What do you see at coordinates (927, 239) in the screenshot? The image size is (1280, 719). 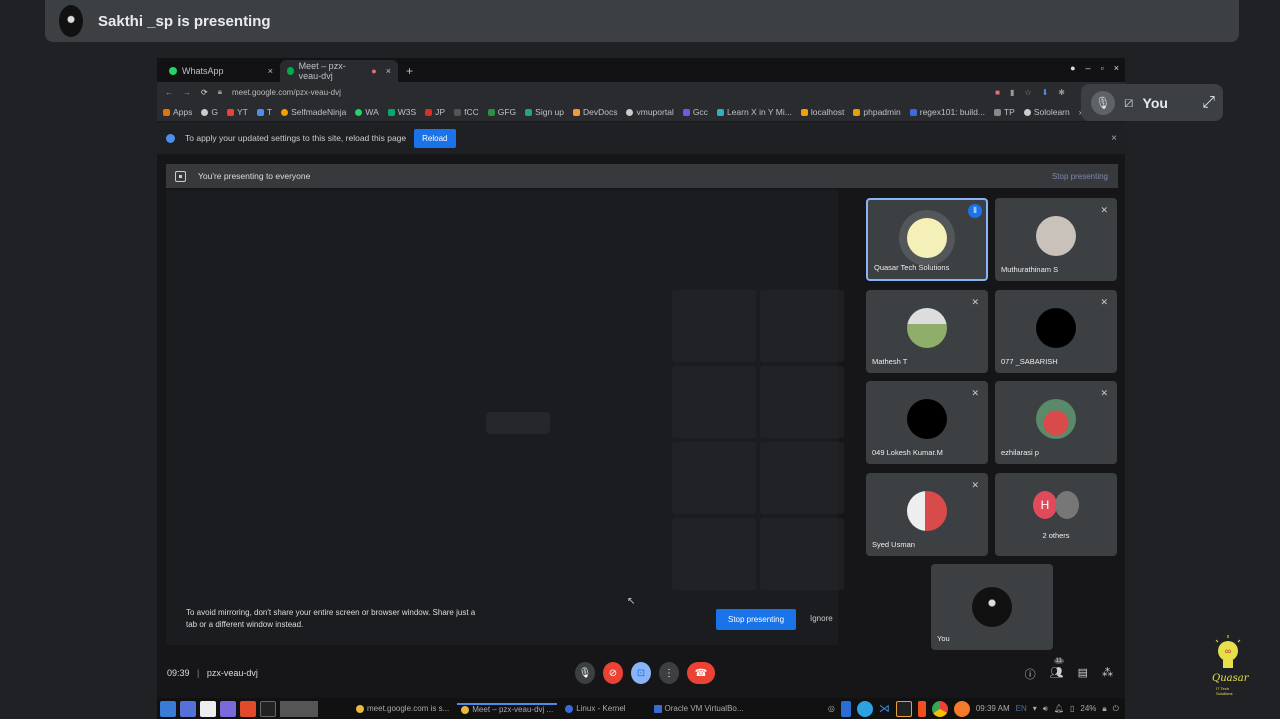 I see `participant-tile: ⦀ Quasar Tech Solutions` at bounding box center [927, 239].